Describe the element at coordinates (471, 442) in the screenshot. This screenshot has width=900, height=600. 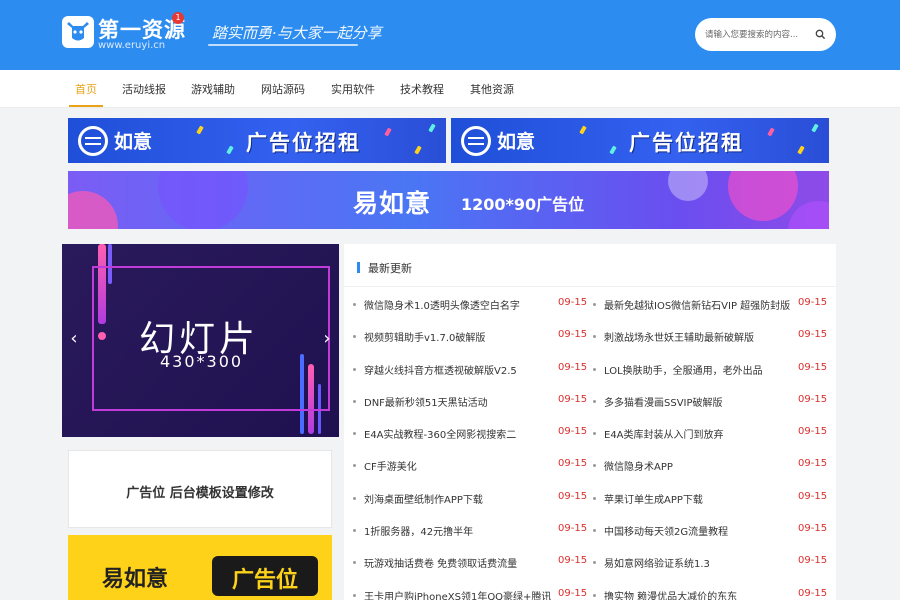
I see `list-item: E4A实战教程-360全网影视搜索二 09-15` at that location.